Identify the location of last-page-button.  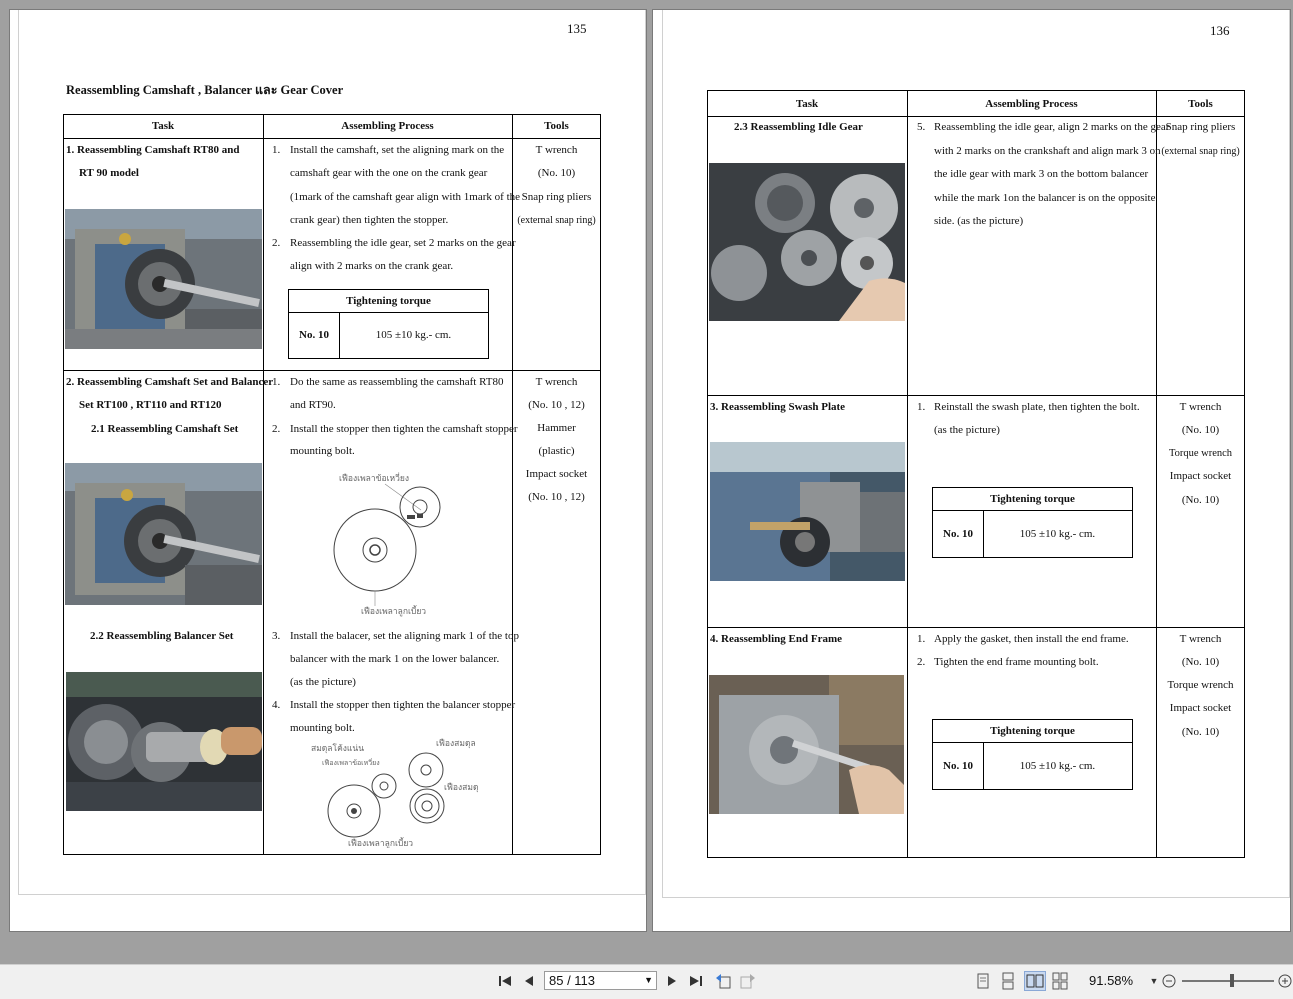
(696, 981).